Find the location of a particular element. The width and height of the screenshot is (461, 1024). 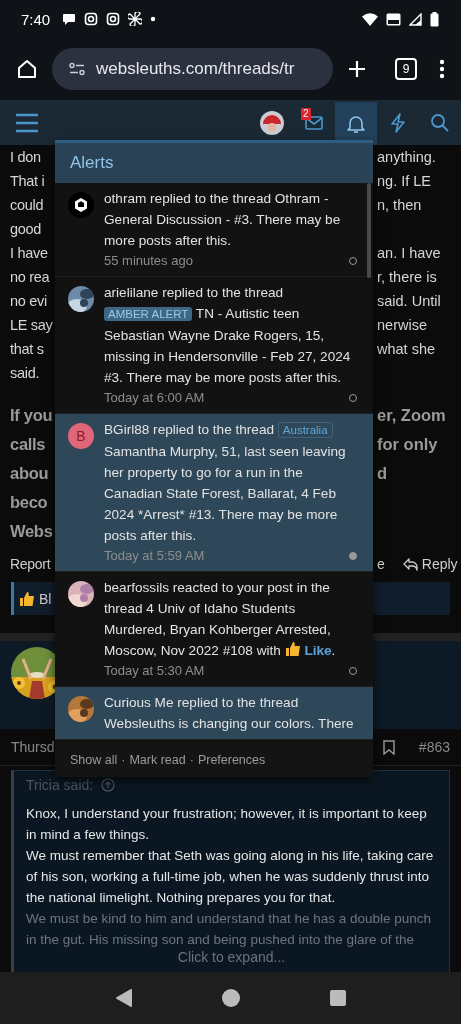

quote-text: We must remember that Seth was going along in his life, taking care of his son, working a full-time job, when he was suddenly thrust into the national limelight. Nothing prepares you for that. is located at coordinates (230, 877).